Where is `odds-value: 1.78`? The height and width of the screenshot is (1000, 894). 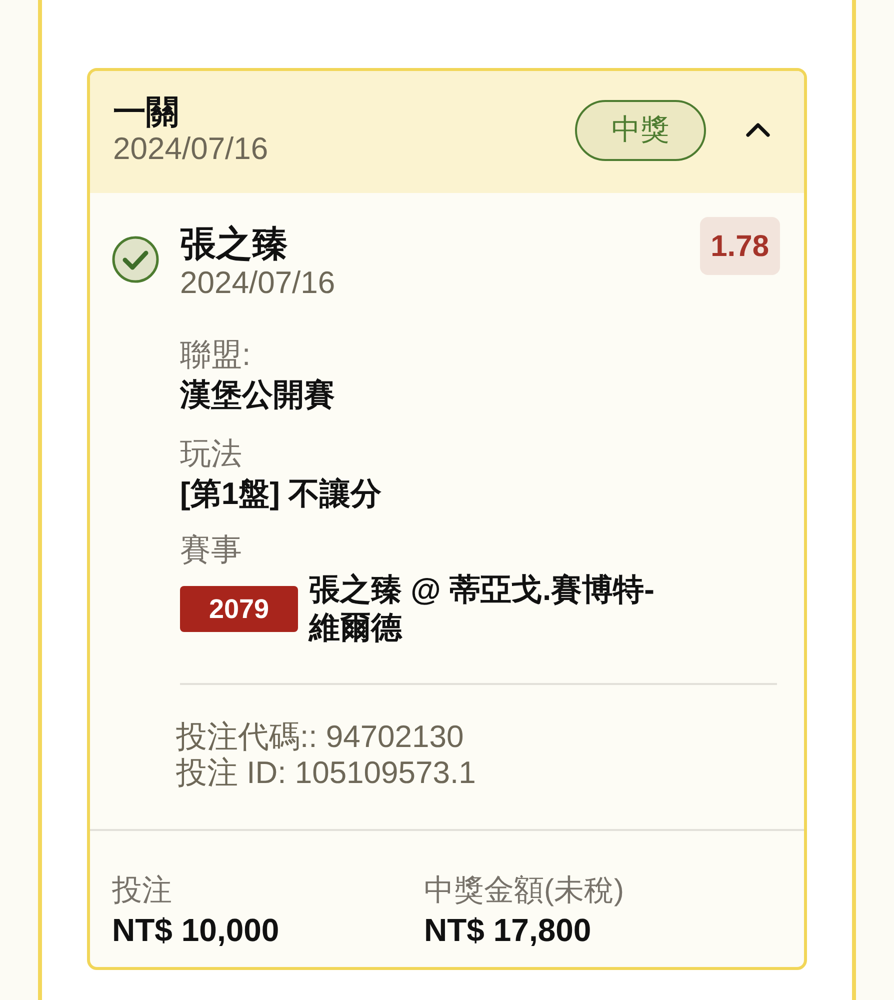 odds-value: 1.78 is located at coordinates (740, 246).